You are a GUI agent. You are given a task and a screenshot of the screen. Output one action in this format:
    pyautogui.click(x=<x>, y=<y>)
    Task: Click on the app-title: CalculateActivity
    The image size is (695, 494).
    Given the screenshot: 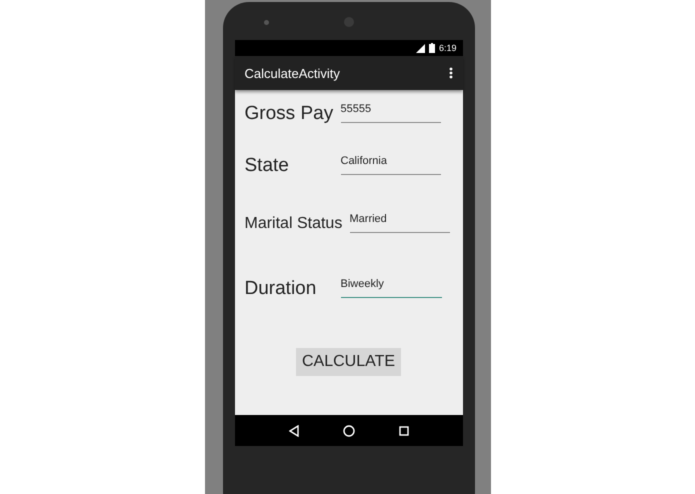 What is the action you would take?
    pyautogui.click(x=292, y=73)
    